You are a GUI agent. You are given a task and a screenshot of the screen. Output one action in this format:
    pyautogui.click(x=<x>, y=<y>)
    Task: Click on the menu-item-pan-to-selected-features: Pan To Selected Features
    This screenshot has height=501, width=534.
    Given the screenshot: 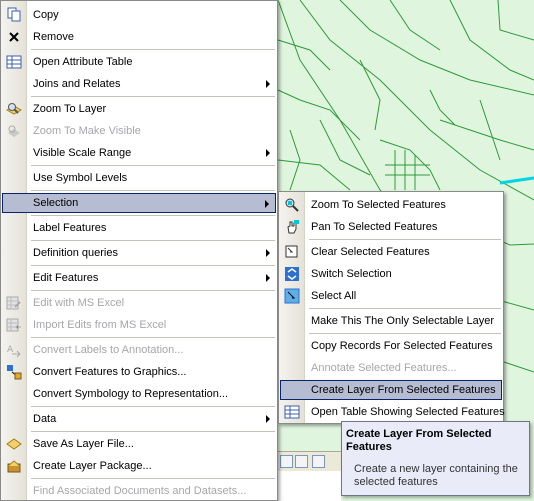 What is the action you would take?
    pyautogui.click(x=391, y=227)
    